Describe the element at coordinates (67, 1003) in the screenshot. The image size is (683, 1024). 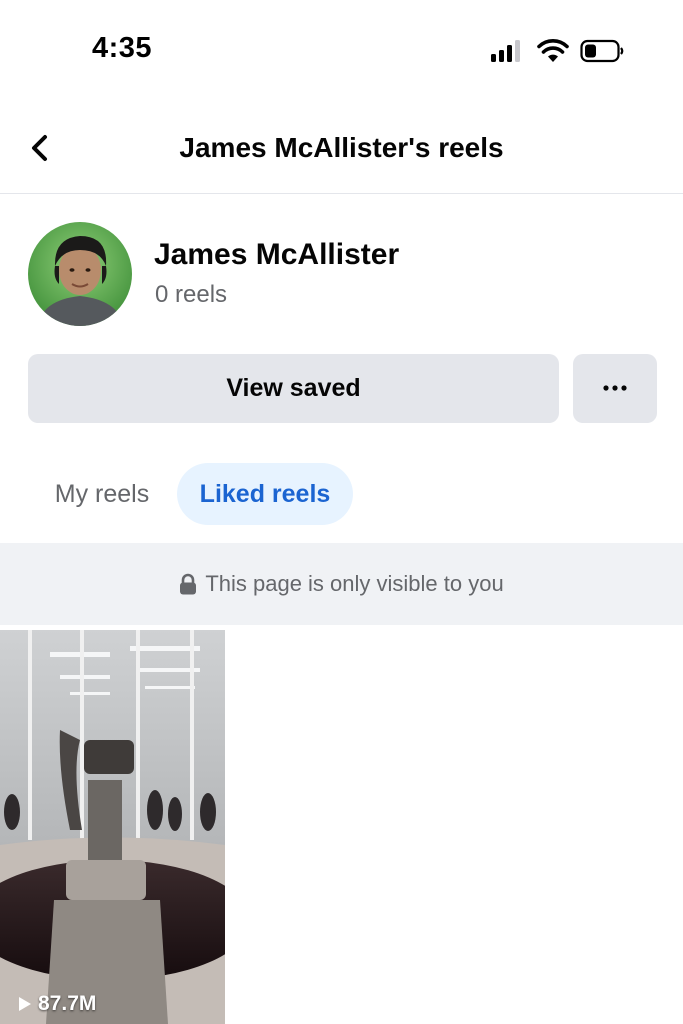
I see `reel-views-text: 87.7M` at that location.